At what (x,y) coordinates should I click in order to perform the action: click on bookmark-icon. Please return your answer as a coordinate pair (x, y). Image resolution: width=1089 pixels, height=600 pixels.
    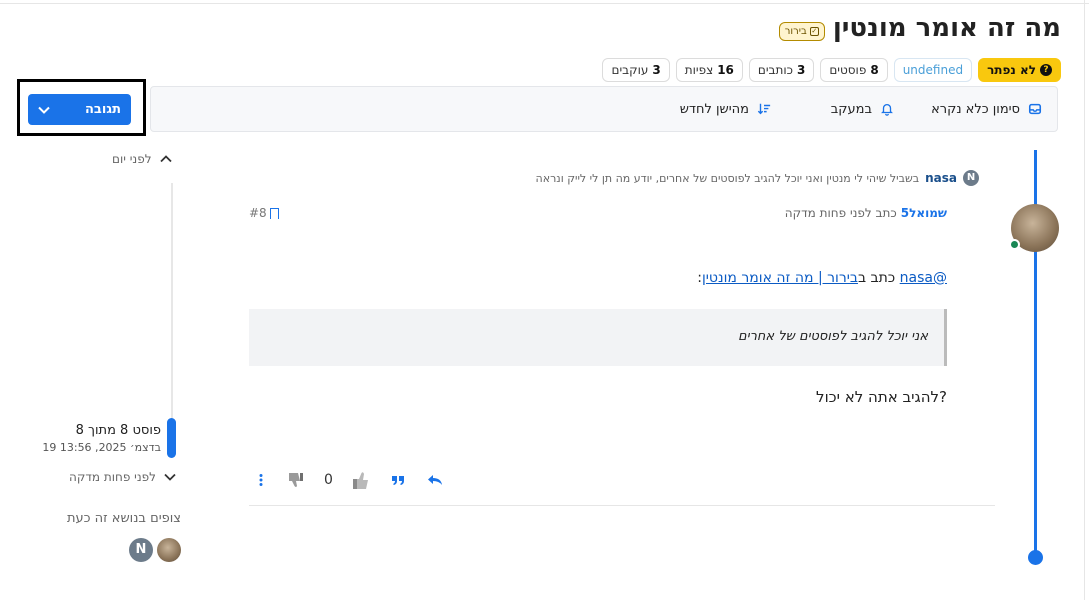
    Looking at the image, I should click on (274, 214).